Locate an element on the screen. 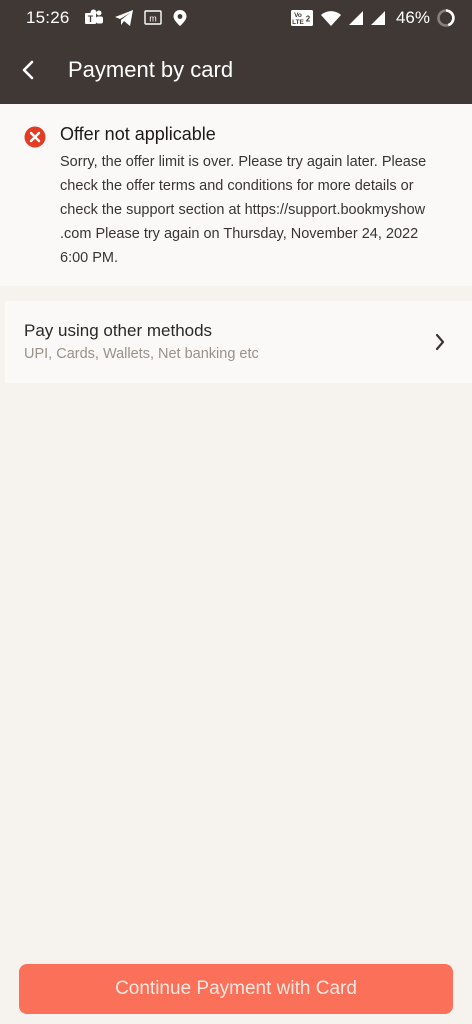  battery-percentage: 46% is located at coordinates (412, 17).